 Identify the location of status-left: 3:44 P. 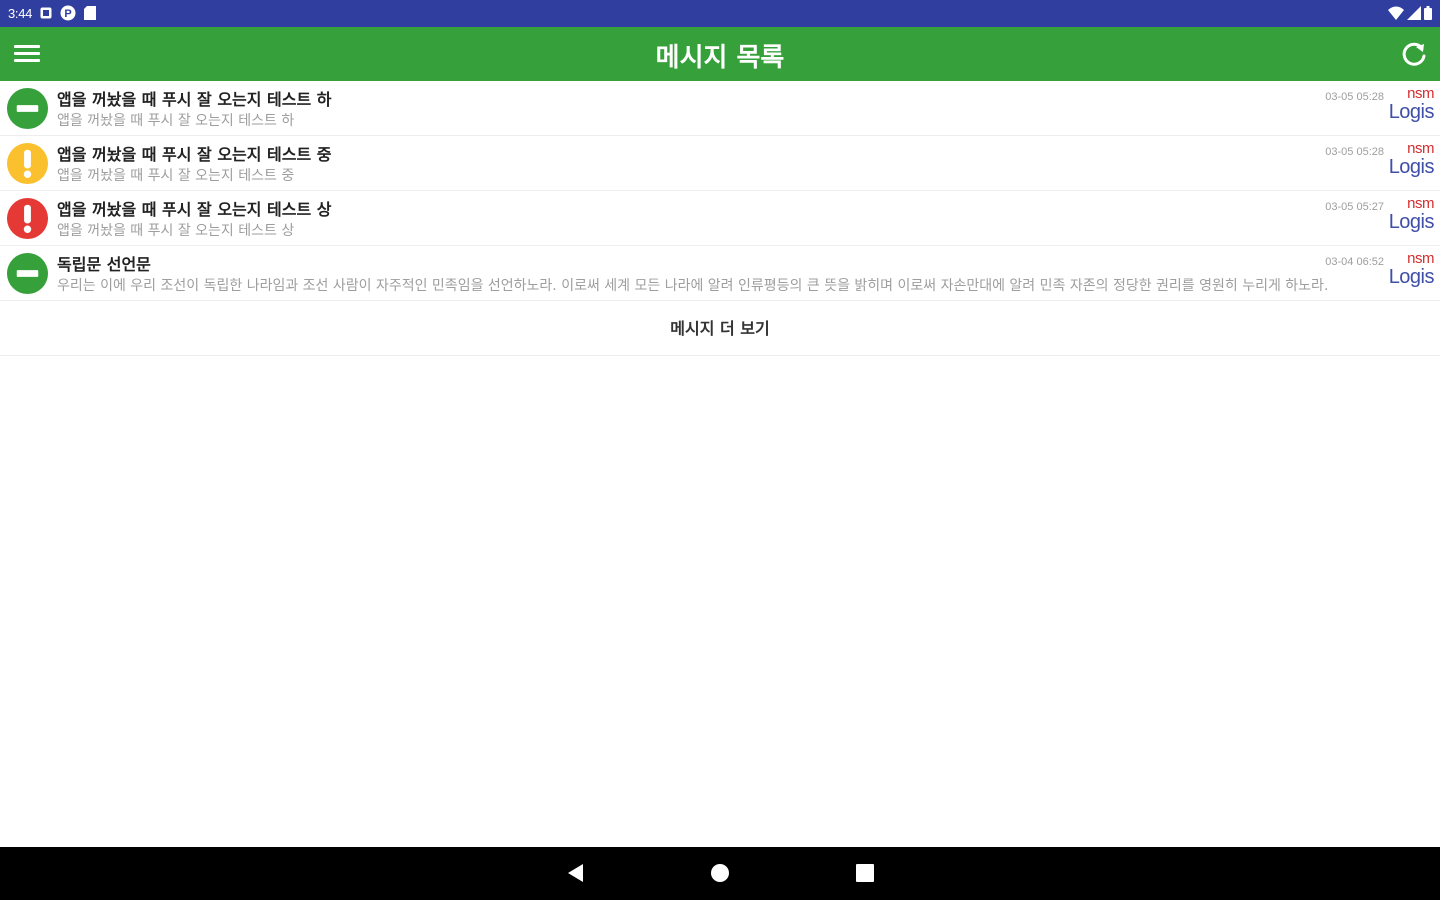
(52, 13).